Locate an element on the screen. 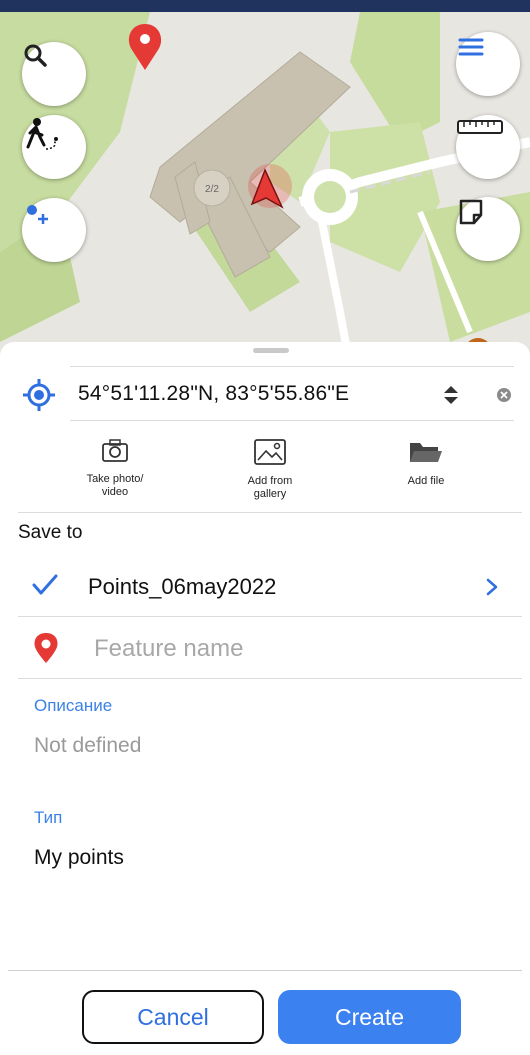 Image resolution: width=530 pixels, height=1055 pixels. layer-select-row: Points_06may2022 is located at coordinates (265, 586).